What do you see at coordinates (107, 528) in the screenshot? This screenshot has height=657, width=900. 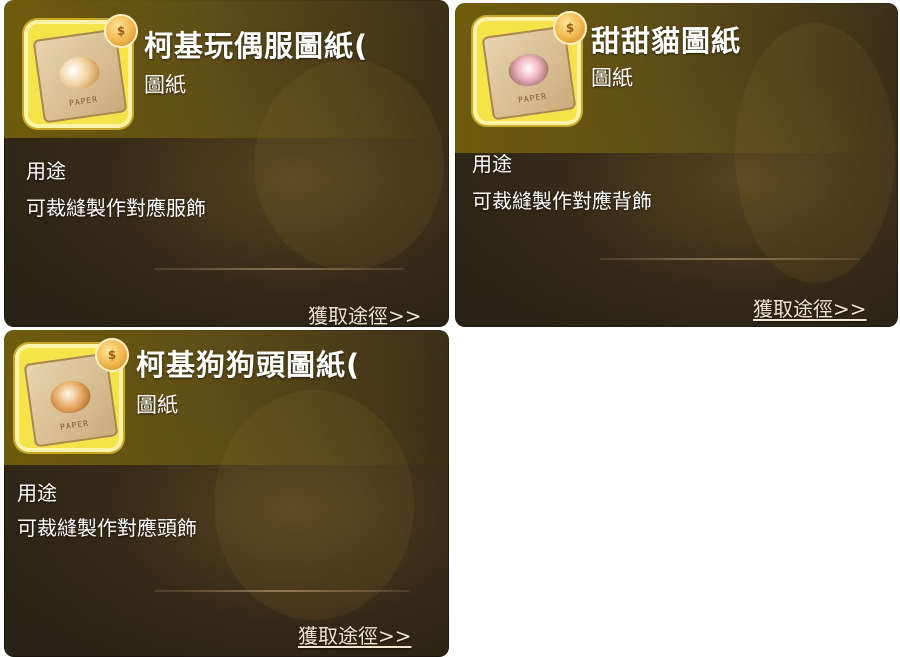 I see `usage-text: 可裁縫製作對應頭飾` at bounding box center [107, 528].